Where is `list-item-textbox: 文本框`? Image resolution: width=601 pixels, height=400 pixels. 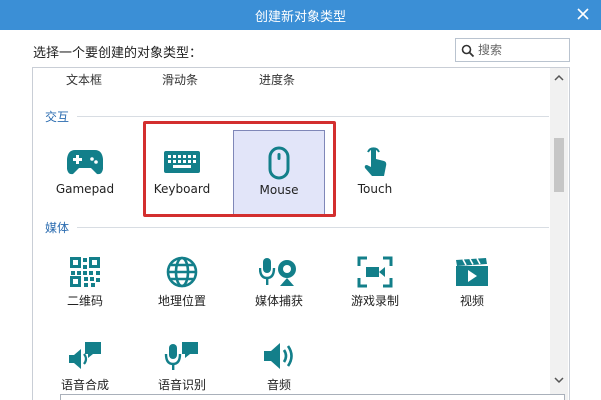 list-item-textbox: 文本框 is located at coordinates (84, 79).